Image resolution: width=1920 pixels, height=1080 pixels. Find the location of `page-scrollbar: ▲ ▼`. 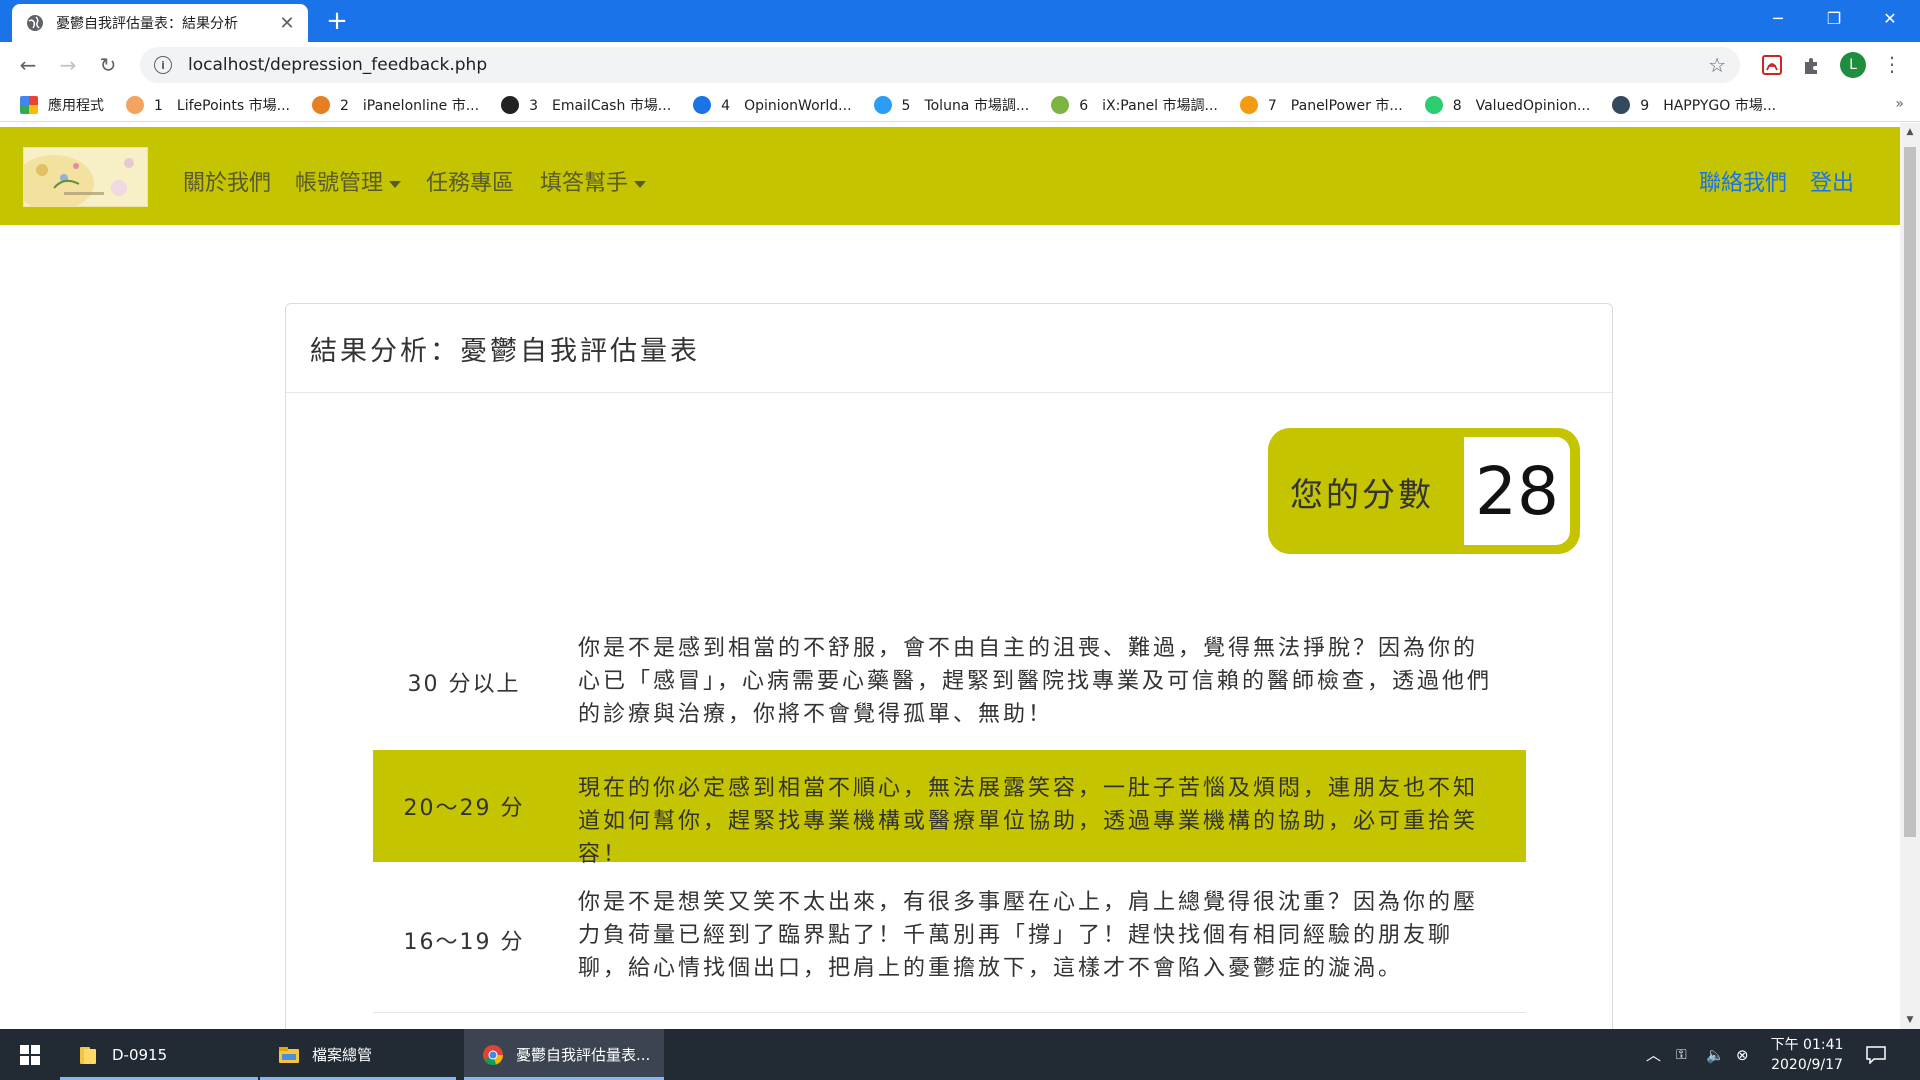

page-scrollbar: ▲ ▼ is located at coordinates (1910, 576).